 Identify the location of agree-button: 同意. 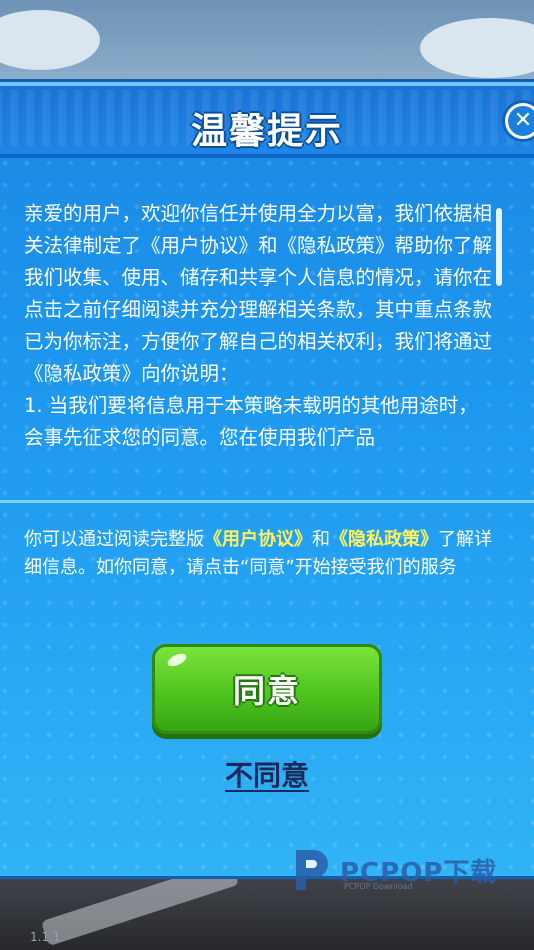
(267, 689).